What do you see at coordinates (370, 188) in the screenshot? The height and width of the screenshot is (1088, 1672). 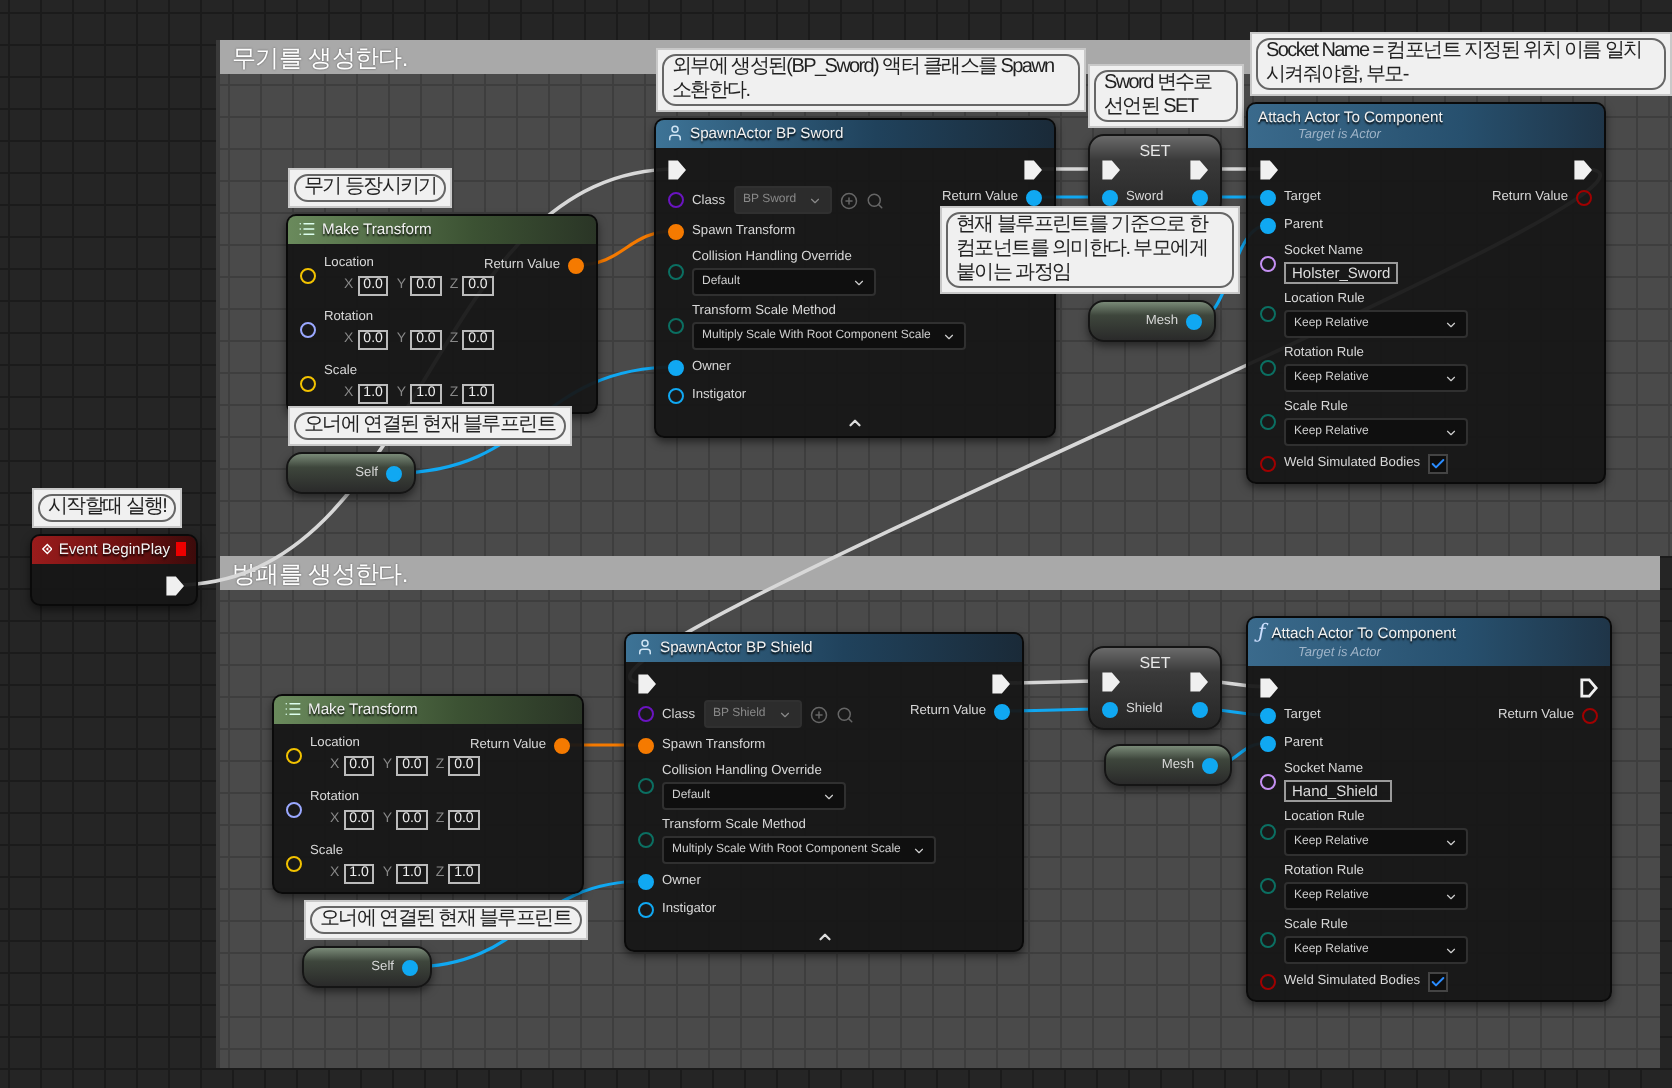 I see `note-bubble: 무기 등장시키기` at bounding box center [370, 188].